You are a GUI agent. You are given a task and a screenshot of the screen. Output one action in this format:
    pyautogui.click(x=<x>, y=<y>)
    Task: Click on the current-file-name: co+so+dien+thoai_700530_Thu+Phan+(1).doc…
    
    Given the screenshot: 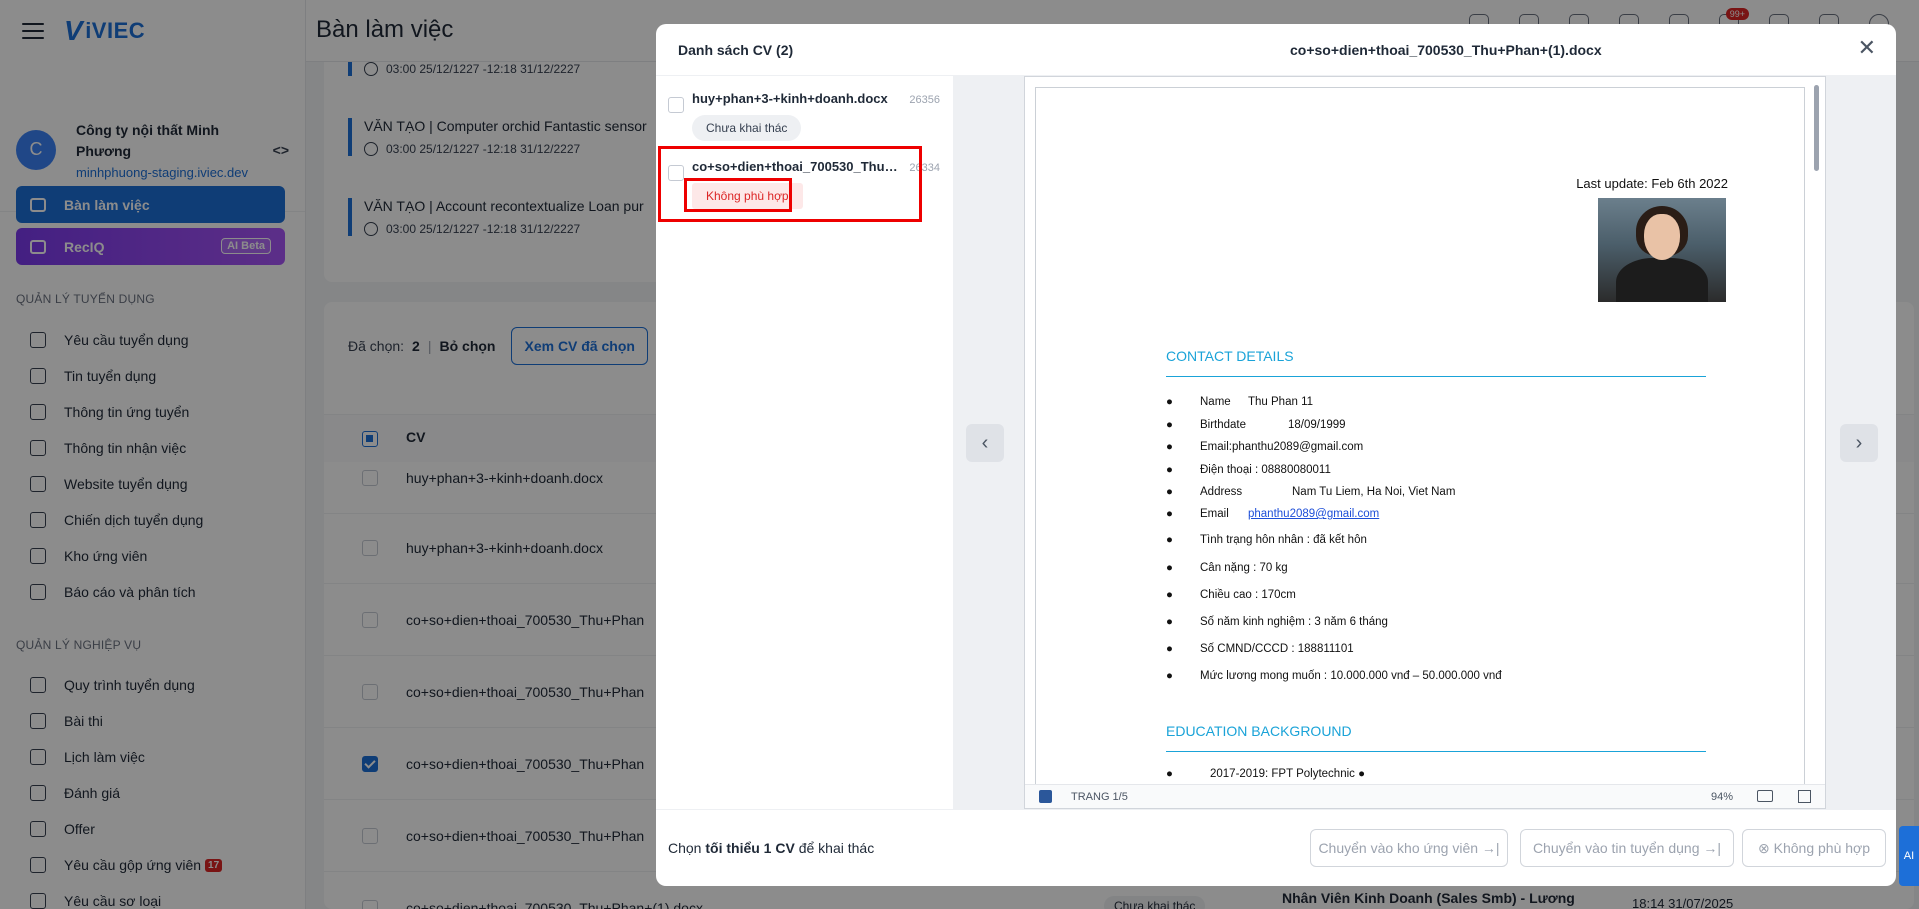 What is the action you would take?
    pyautogui.click(x=1446, y=50)
    